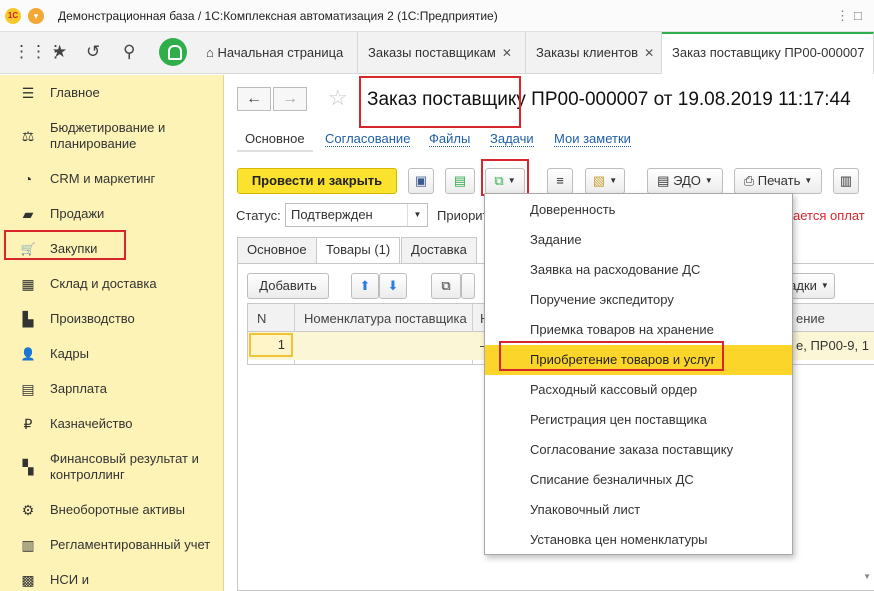  What do you see at coordinates (365, 286) in the screenshot?
I see `move-up-button: ⬆` at bounding box center [365, 286].